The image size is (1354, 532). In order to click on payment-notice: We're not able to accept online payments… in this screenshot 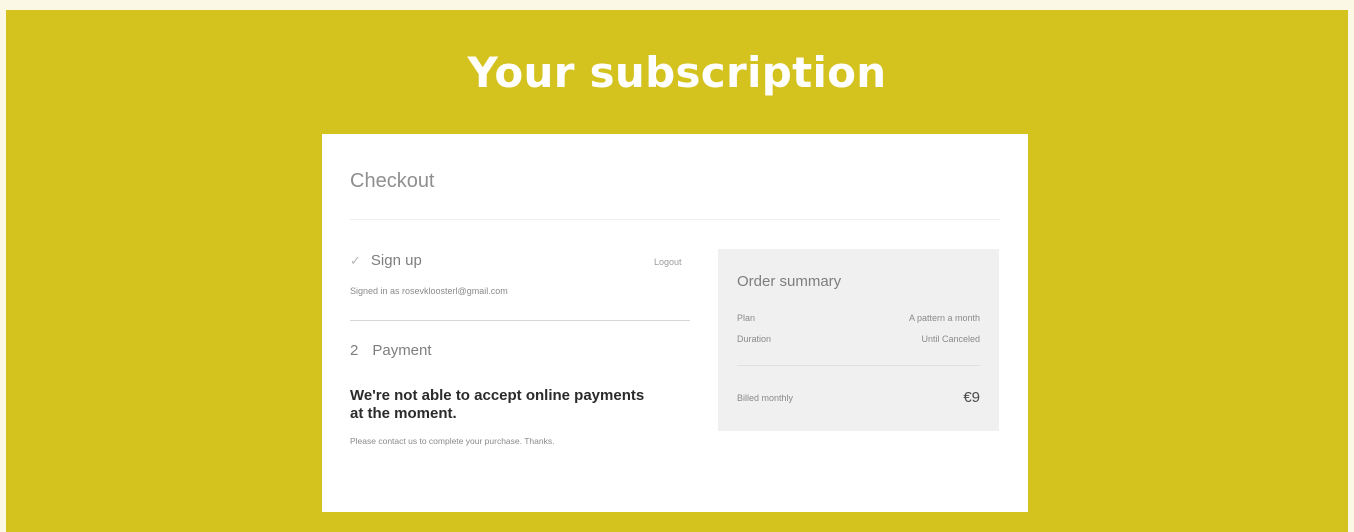, I will do `click(497, 404)`.